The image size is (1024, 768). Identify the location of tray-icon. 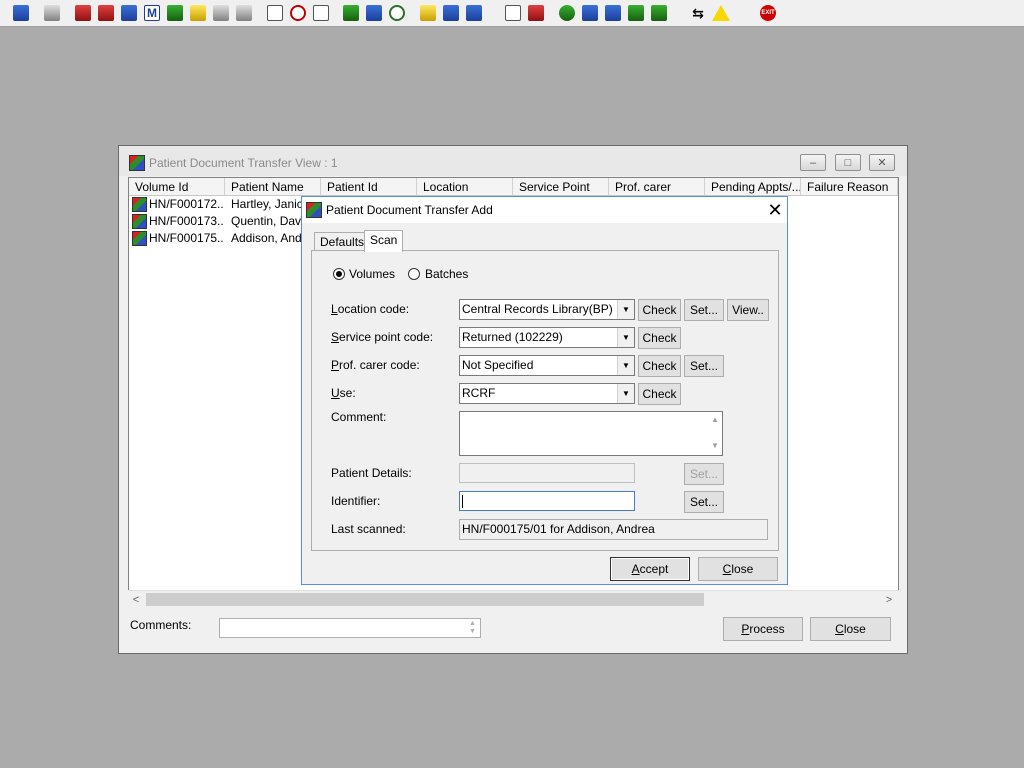
(451, 13).